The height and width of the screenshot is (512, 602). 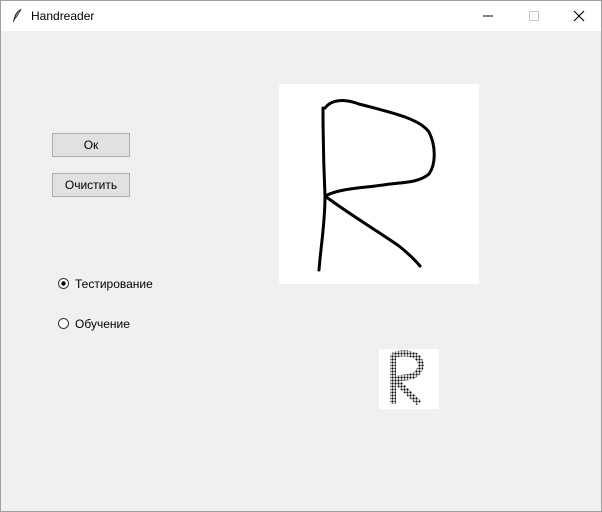 I want to click on preview-letter-r, so click(x=407, y=378).